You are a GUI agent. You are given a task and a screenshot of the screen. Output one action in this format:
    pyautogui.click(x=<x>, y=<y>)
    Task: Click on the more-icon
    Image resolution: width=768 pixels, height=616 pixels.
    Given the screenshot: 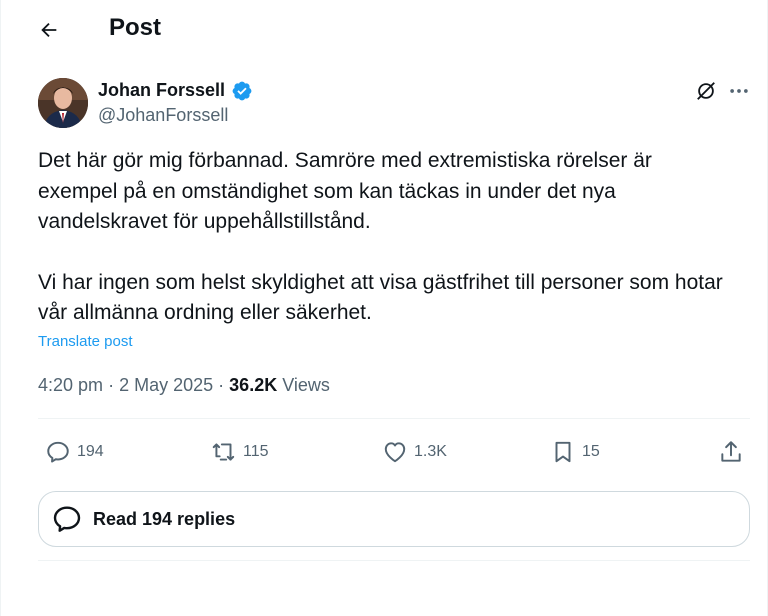 What is the action you would take?
    pyautogui.click(x=739, y=91)
    